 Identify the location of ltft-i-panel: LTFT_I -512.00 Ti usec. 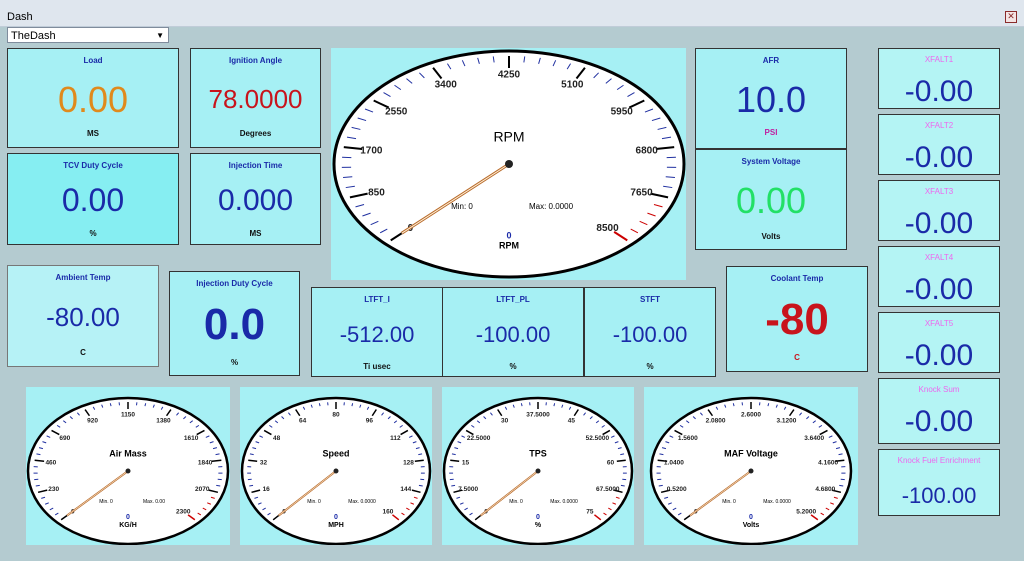
(377, 332).